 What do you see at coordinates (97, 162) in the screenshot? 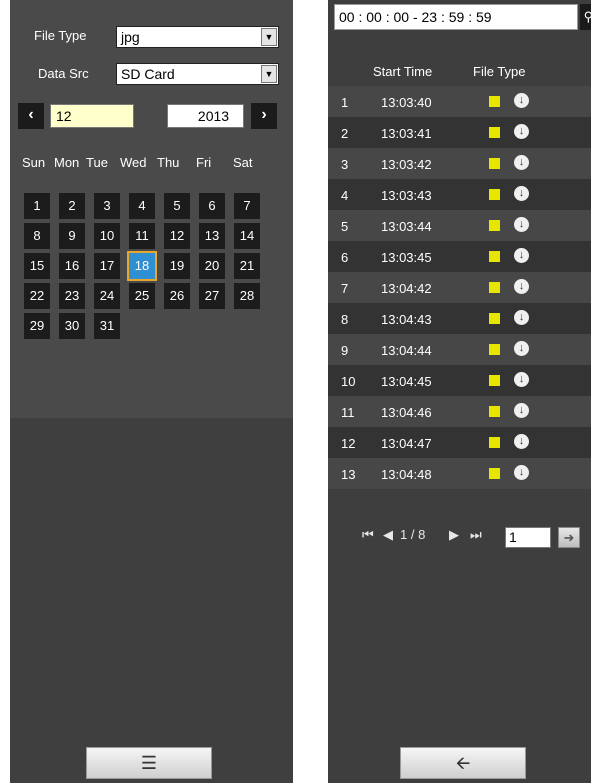
I see `weekday-label: Tue` at bounding box center [97, 162].